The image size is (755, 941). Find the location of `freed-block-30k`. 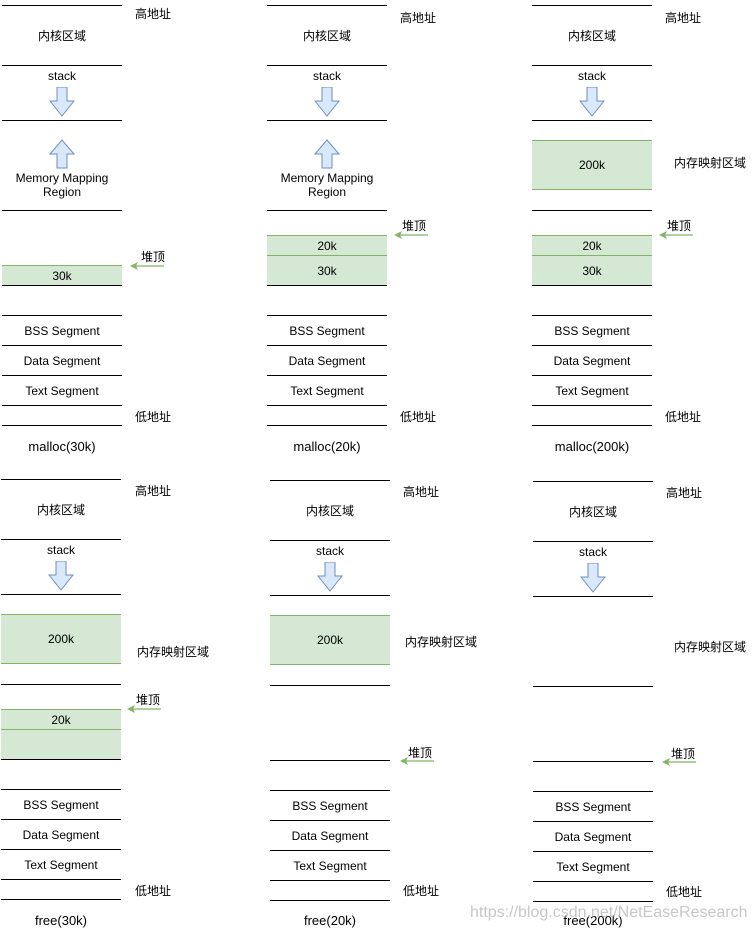

freed-block-30k is located at coordinates (61, 744).